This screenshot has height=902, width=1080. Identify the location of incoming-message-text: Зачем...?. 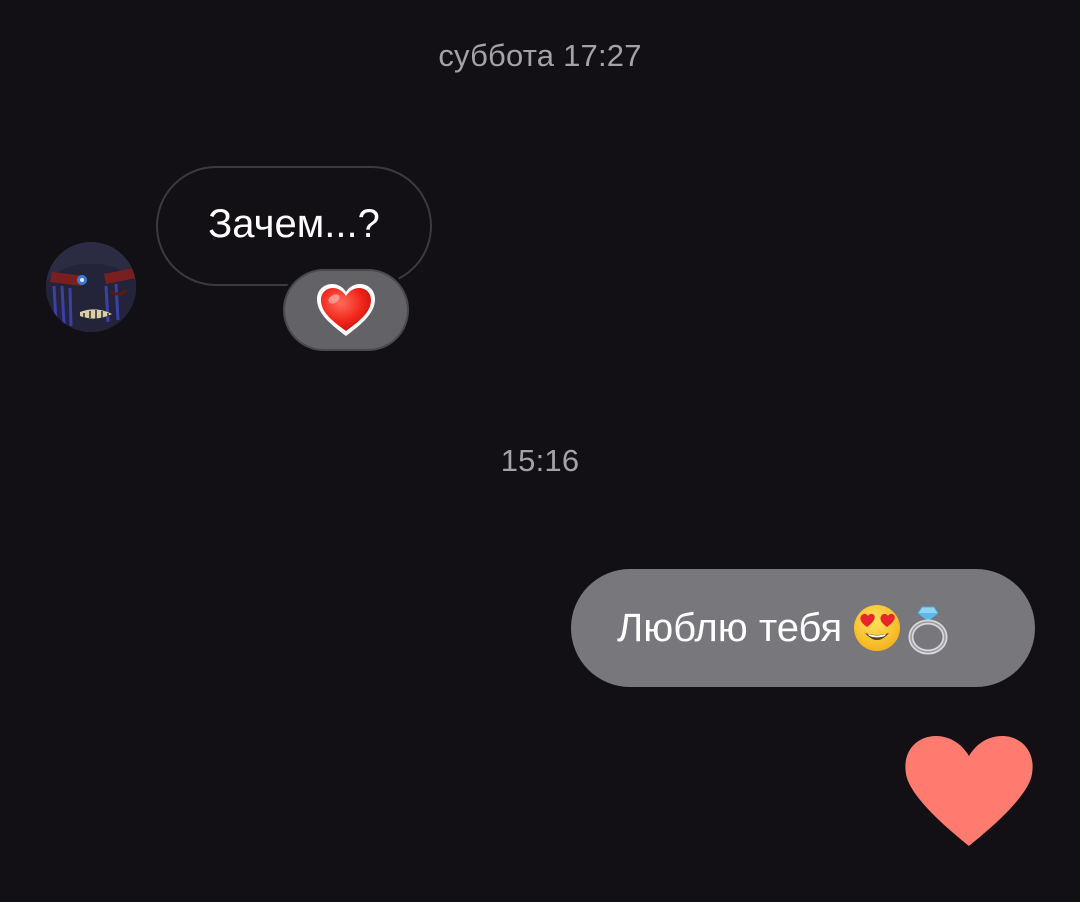
(294, 223).